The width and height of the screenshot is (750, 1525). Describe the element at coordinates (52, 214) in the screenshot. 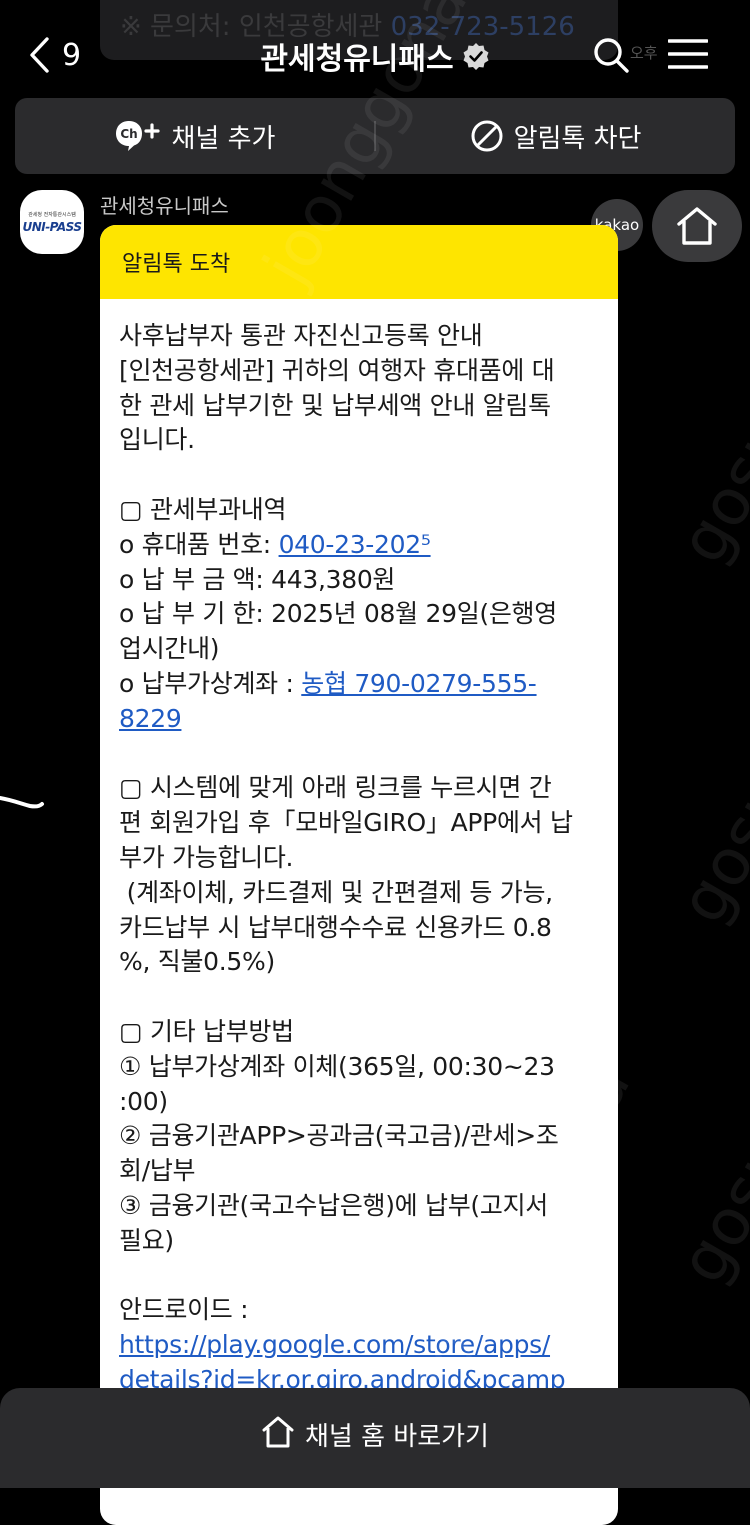

I see `avatar-caption: 관세청 전자통관시스템` at that location.